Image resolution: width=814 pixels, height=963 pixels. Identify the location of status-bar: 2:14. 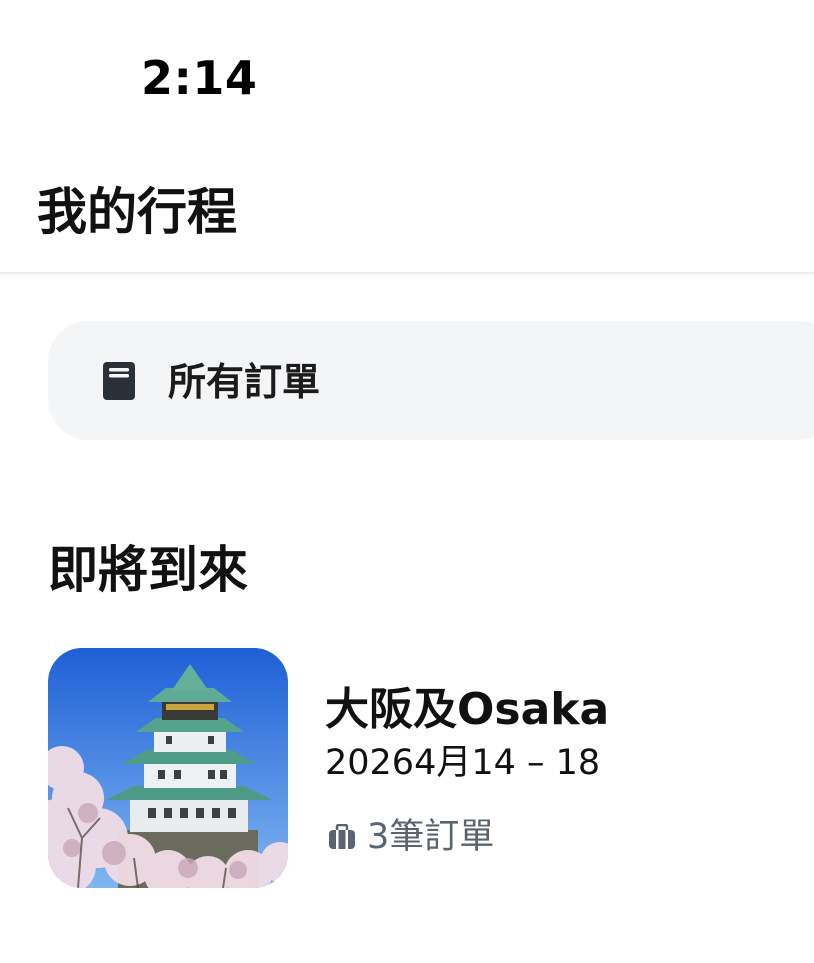
(407, 65).